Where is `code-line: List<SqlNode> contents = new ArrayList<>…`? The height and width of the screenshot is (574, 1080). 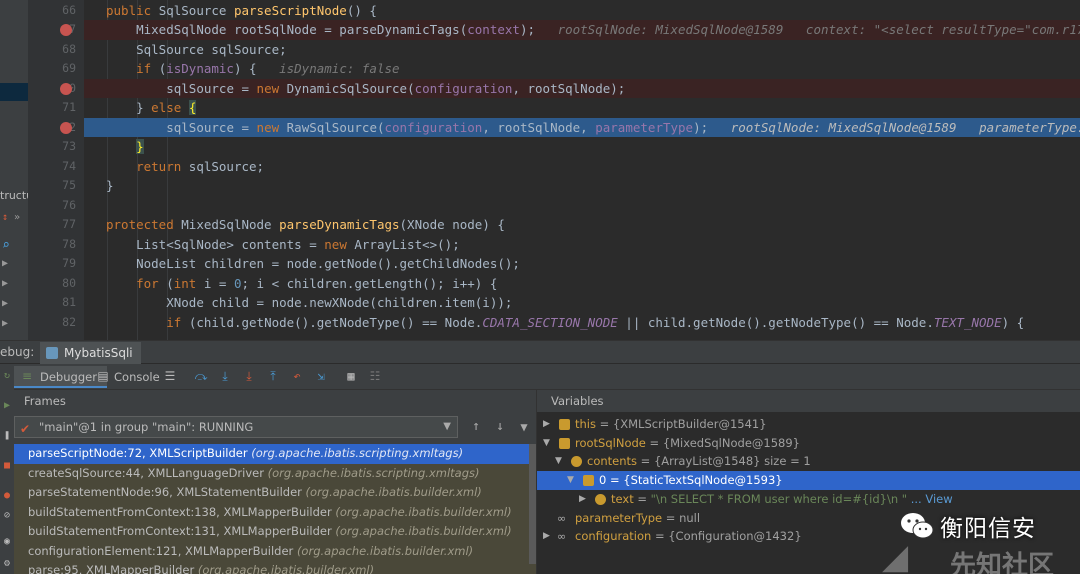 code-line: List<SqlNode> contents = new ArrayList<>… is located at coordinates (582, 245).